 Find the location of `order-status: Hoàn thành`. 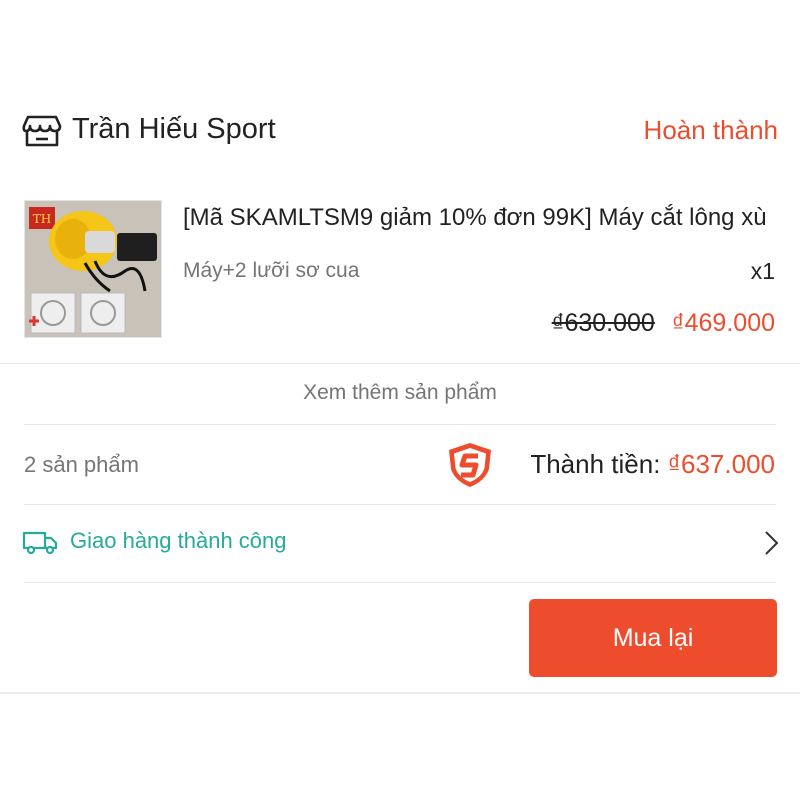

order-status: Hoàn thành is located at coordinates (710, 130).